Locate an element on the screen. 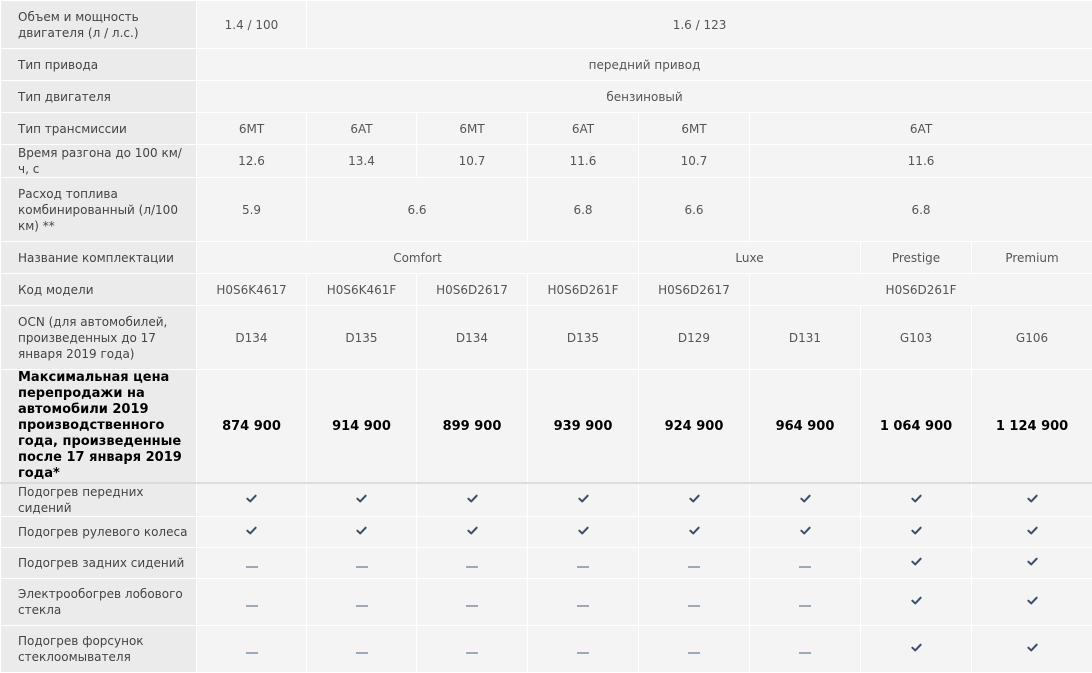 This screenshot has width=1092, height=673. row-heated-washer-nozzles: Подогрев форсунок стеклоомывателя is located at coordinates (546, 649).